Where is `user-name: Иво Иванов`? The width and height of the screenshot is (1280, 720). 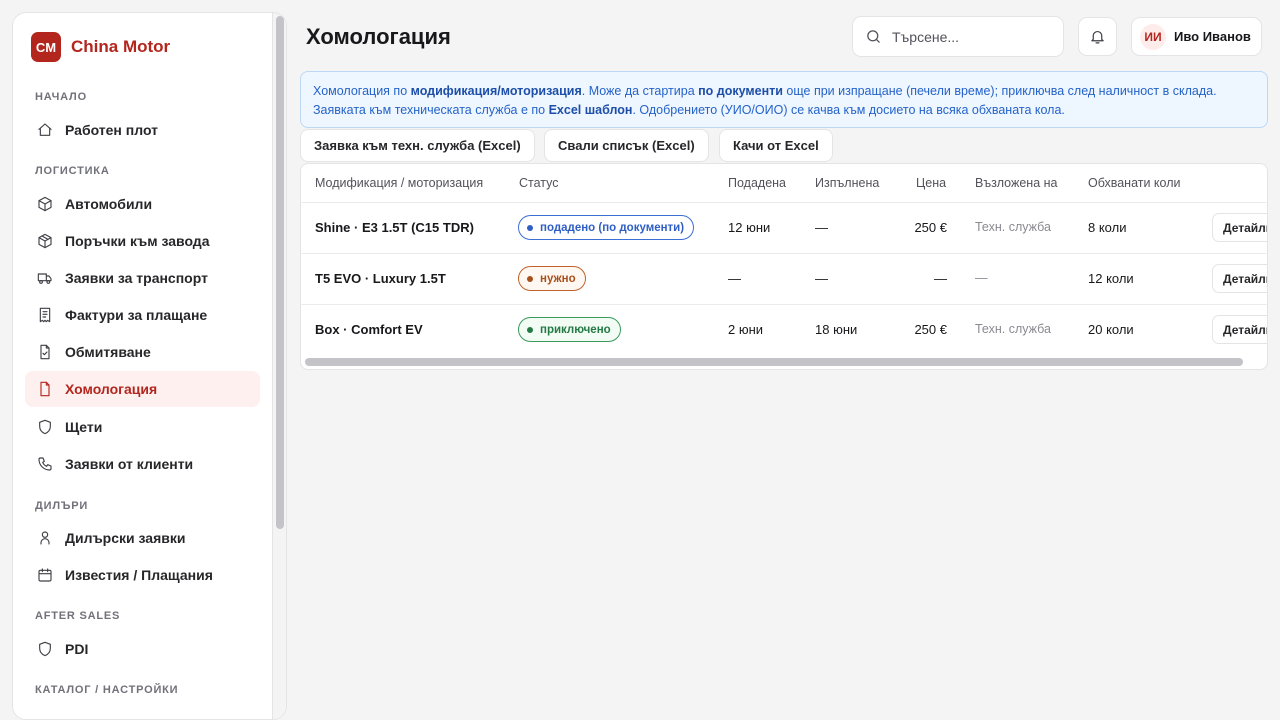 user-name: Иво Иванов is located at coordinates (1212, 36).